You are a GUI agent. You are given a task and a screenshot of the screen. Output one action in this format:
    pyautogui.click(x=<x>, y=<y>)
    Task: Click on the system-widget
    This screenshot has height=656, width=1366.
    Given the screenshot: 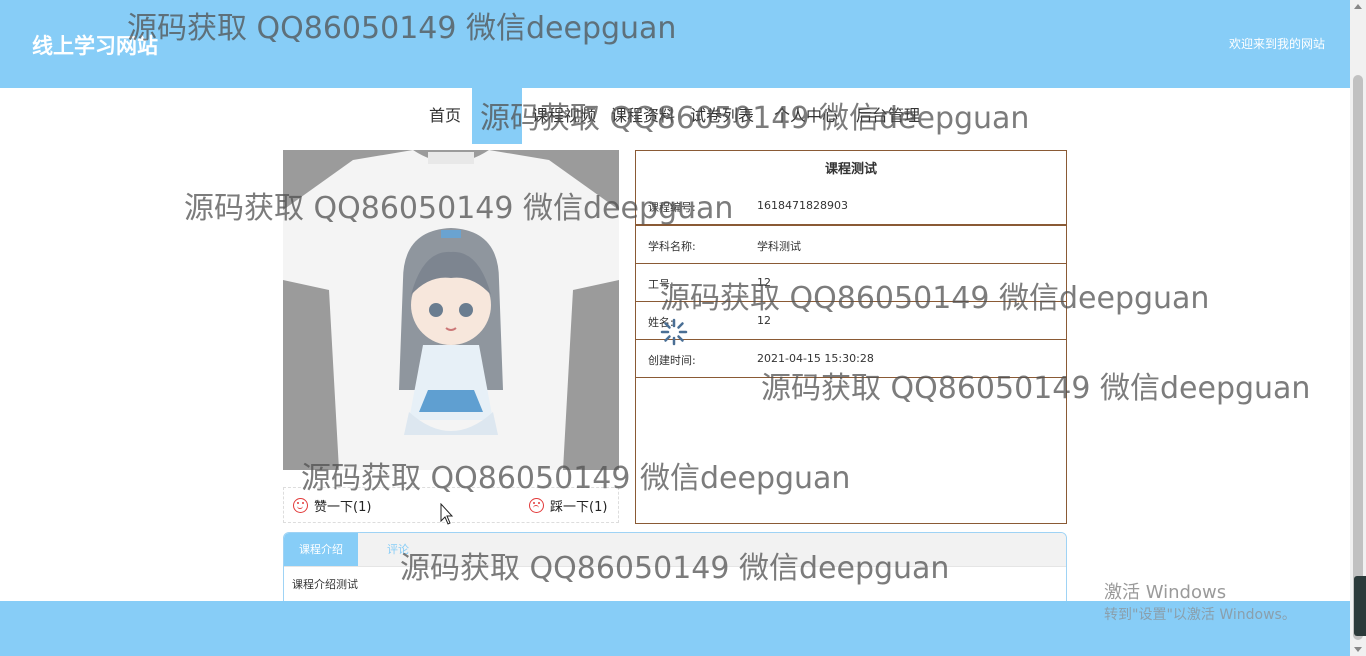 What is the action you would take?
    pyautogui.click(x=1360, y=606)
    